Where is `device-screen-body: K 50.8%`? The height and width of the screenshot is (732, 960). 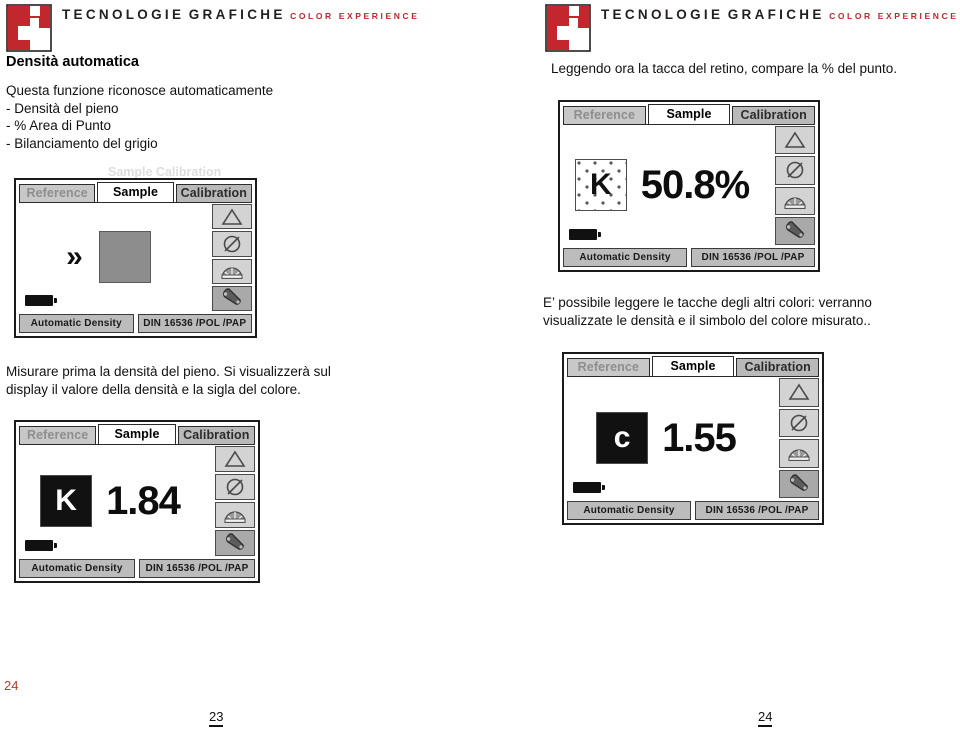 device-screen-body: K 50.8% is located at coordinates (689, 184).